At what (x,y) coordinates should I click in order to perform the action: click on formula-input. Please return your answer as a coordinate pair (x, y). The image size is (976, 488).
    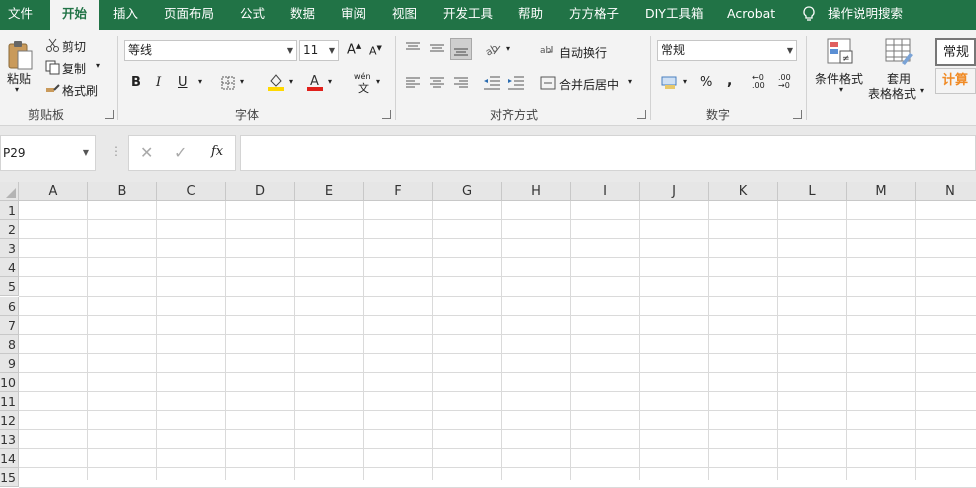
    Looking at the image, I should click on (608, 153).